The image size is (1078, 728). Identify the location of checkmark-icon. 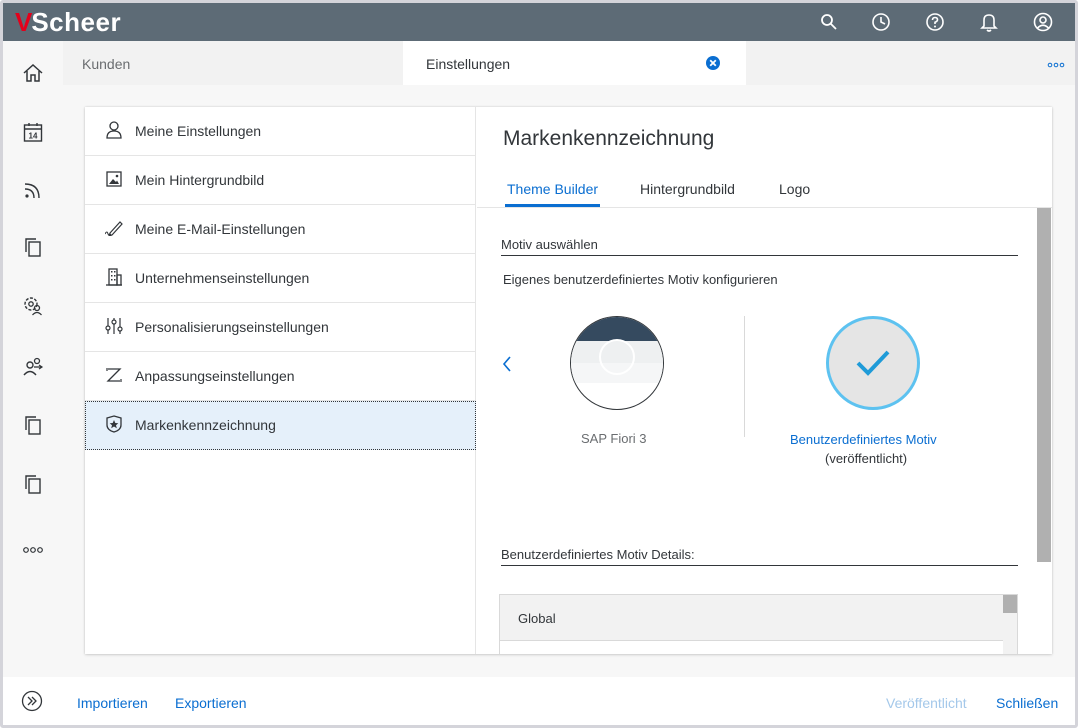
(873, 363).